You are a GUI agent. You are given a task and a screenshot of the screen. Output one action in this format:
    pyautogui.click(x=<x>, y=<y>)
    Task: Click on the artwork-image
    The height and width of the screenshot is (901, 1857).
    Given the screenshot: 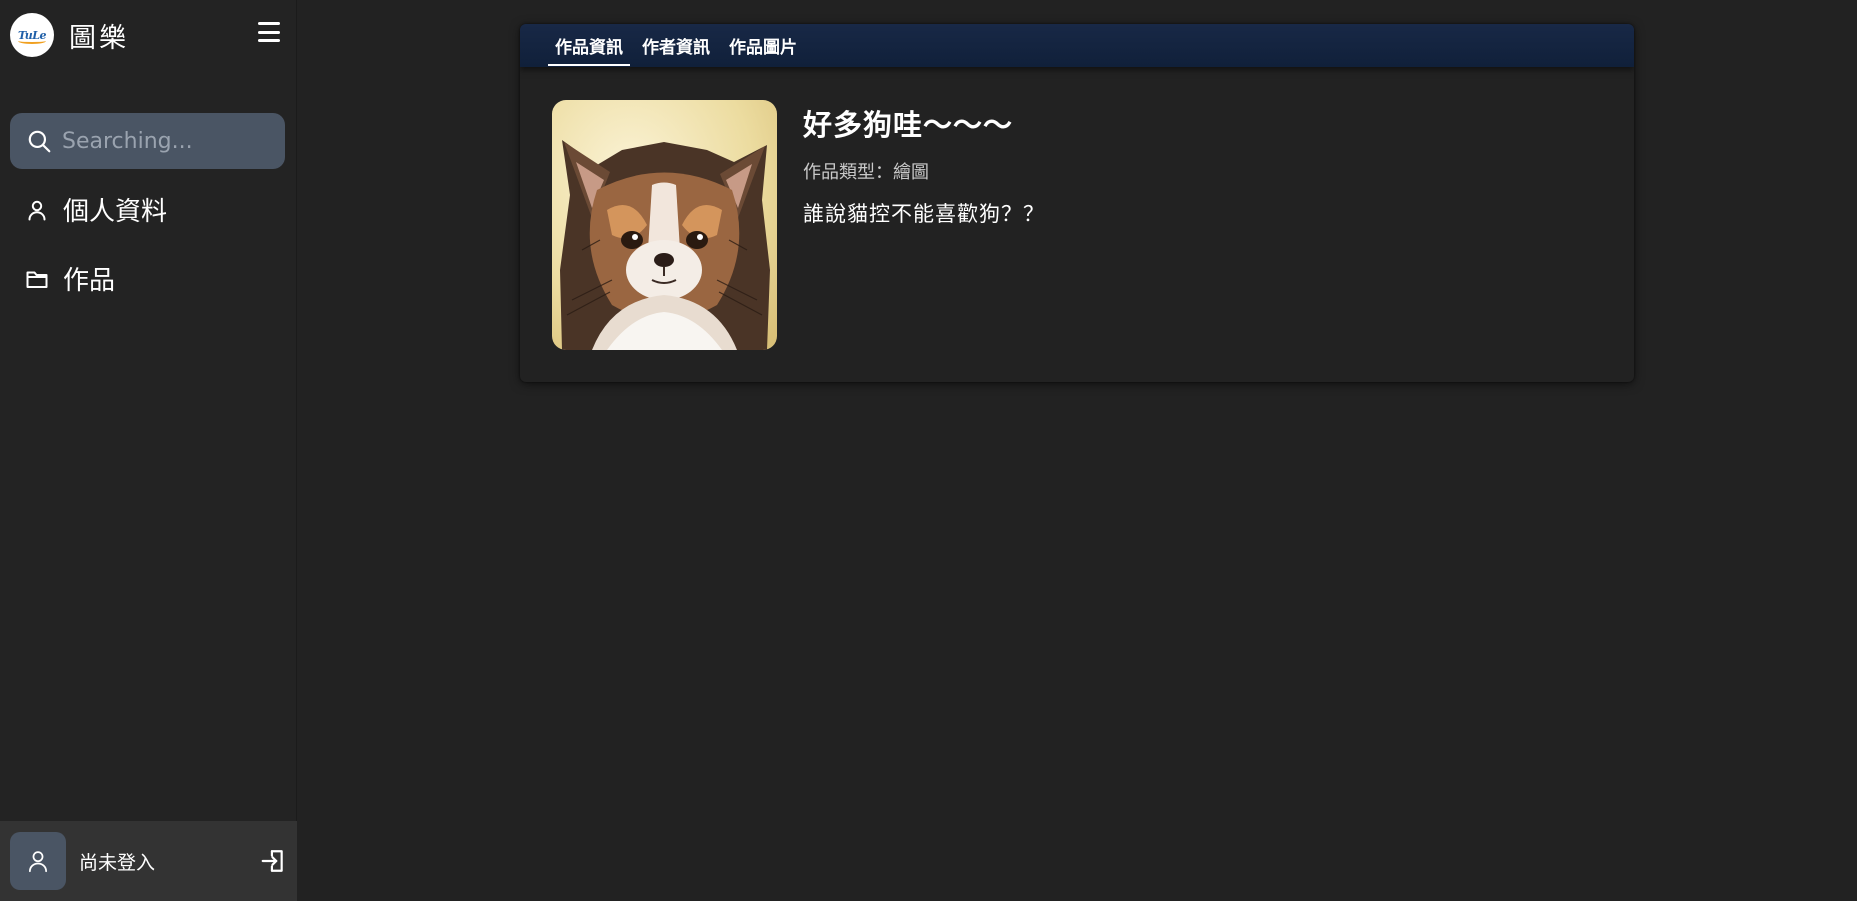 What is the action you would take?
    pyautogui.click(x=664, y=225)
    